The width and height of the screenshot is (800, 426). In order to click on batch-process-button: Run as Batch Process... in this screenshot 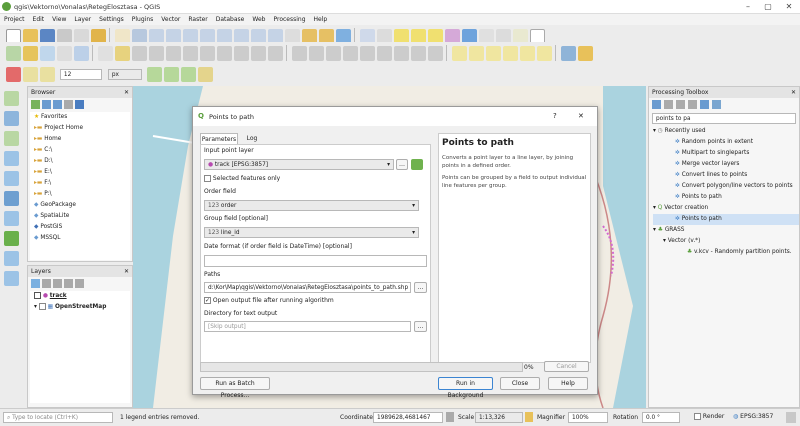, I will do `click(235, 388)`.